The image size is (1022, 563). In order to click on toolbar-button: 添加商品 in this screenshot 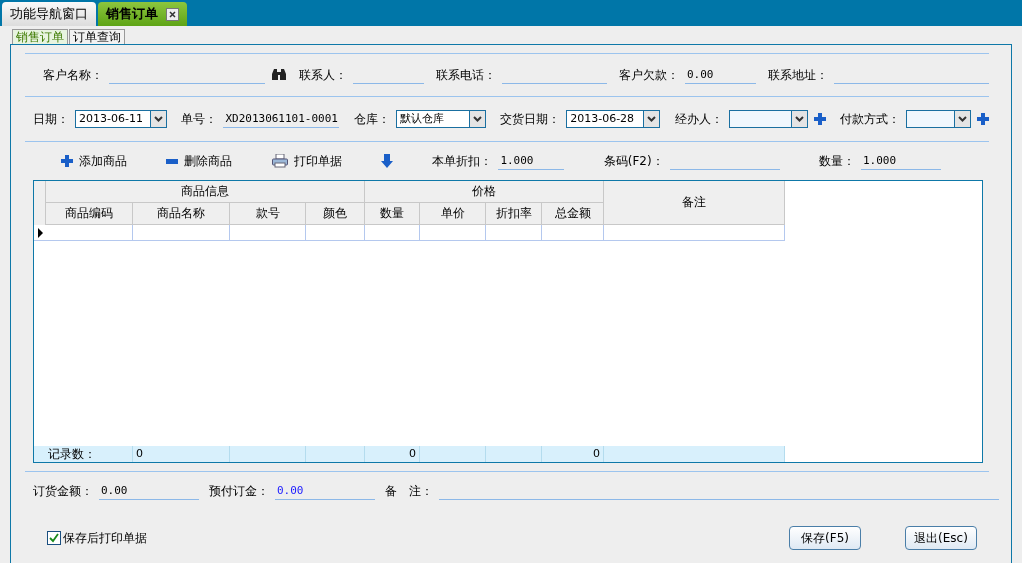, I will do `click(94, 161)`.